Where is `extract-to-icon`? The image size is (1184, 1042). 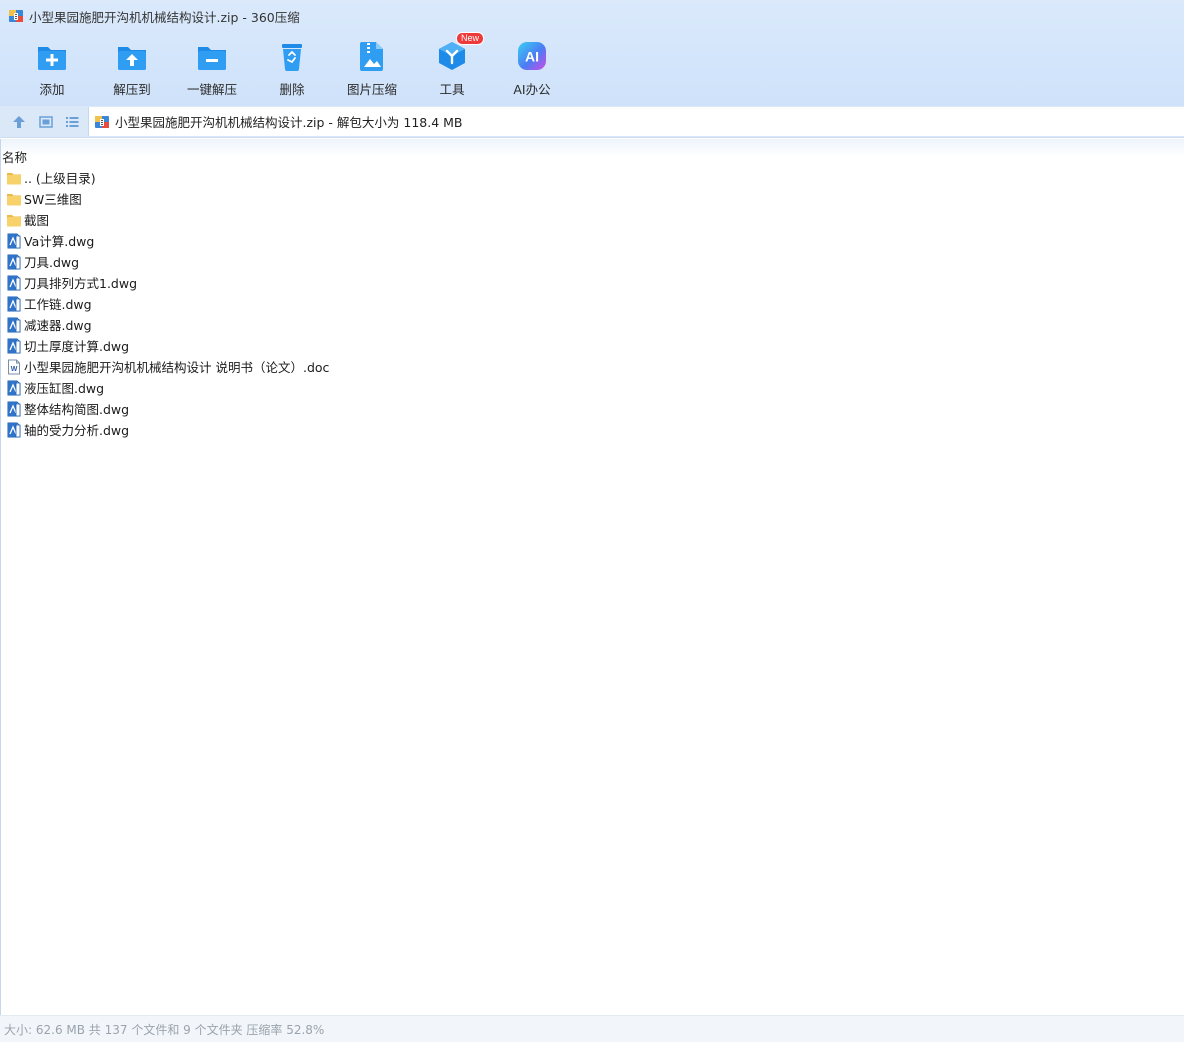
extract-to-icon is located at coordinates (132, 58).